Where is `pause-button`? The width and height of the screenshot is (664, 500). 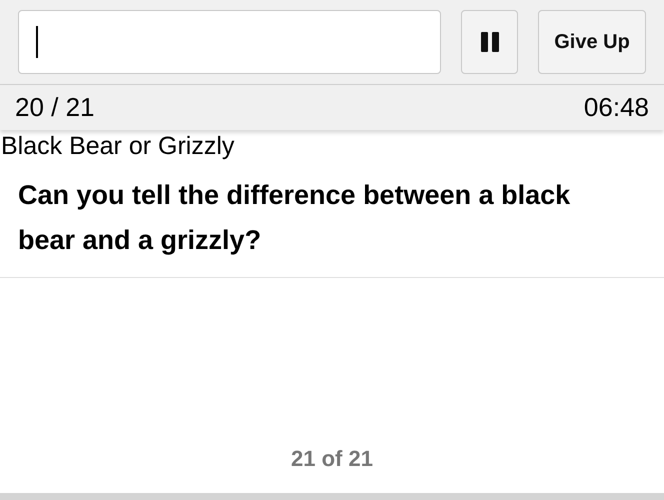
pause-button is located at coordinates (489, 42).